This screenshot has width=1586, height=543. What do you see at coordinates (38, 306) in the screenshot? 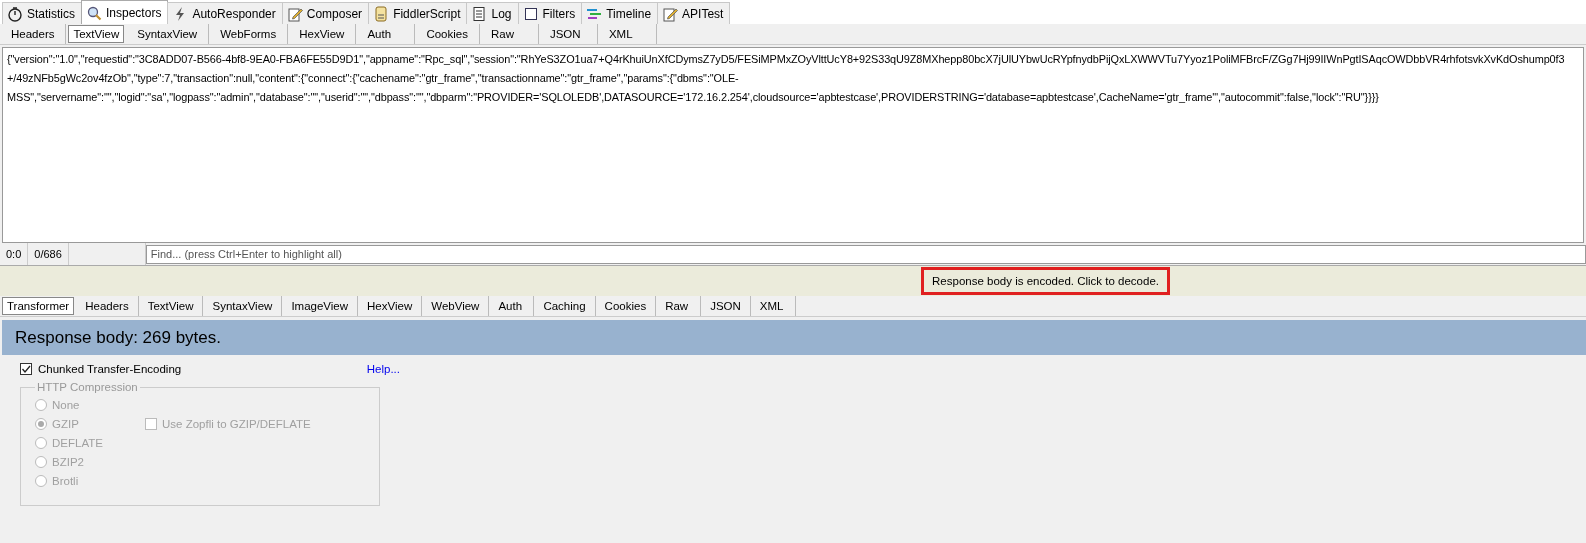
I see `tab: Transformer` at bounding box center [38, 306].